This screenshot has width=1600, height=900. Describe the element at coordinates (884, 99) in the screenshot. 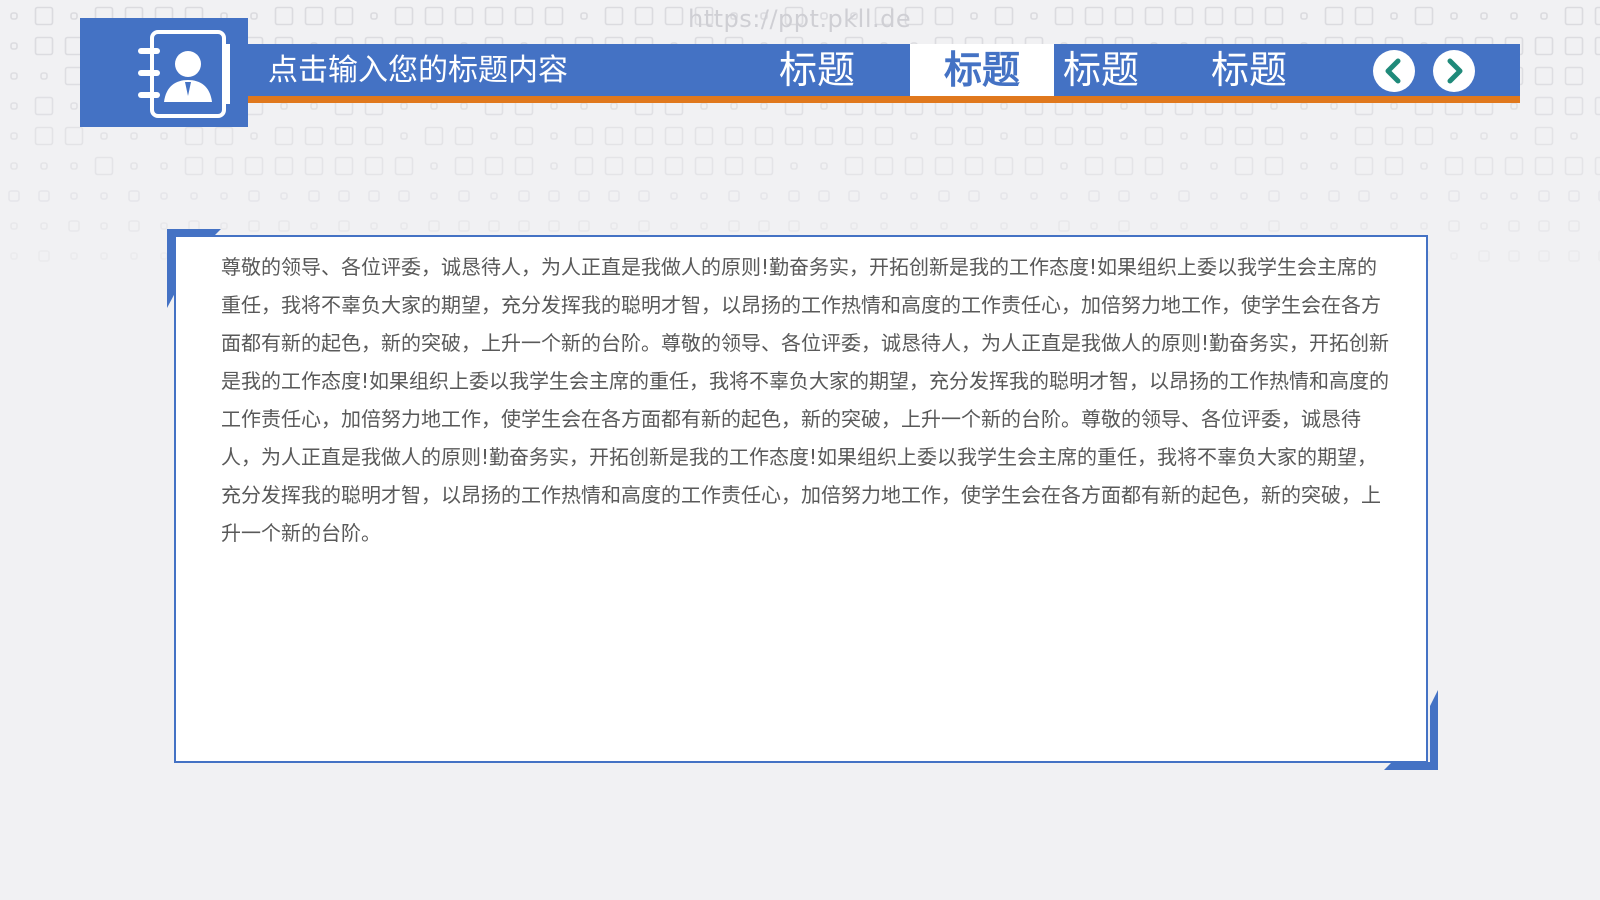

I see `header-accent-line` at that location.